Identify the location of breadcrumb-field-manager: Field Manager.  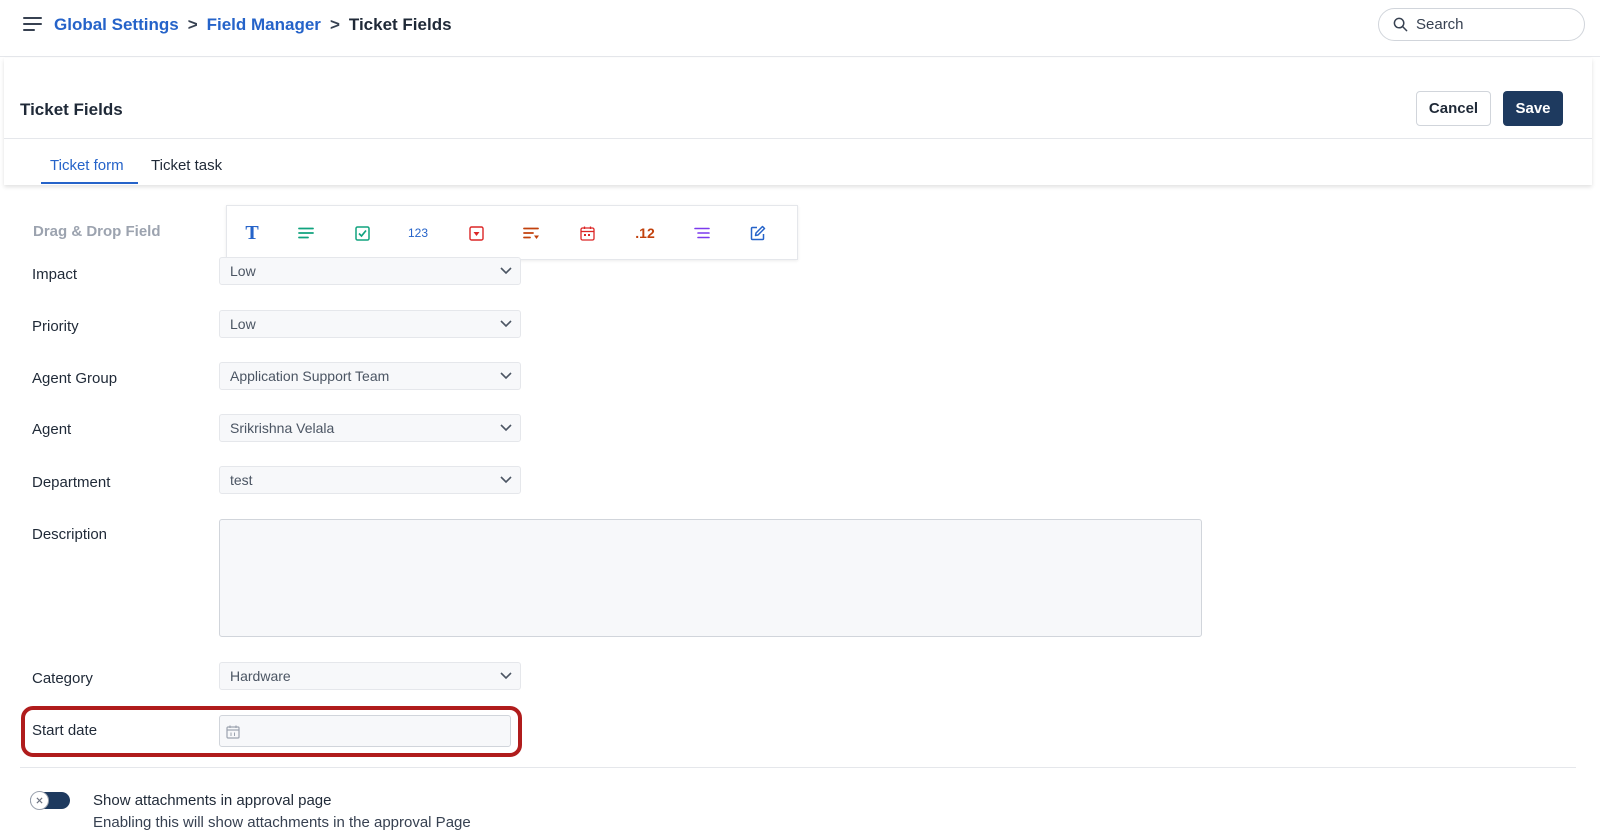
(264, 25).